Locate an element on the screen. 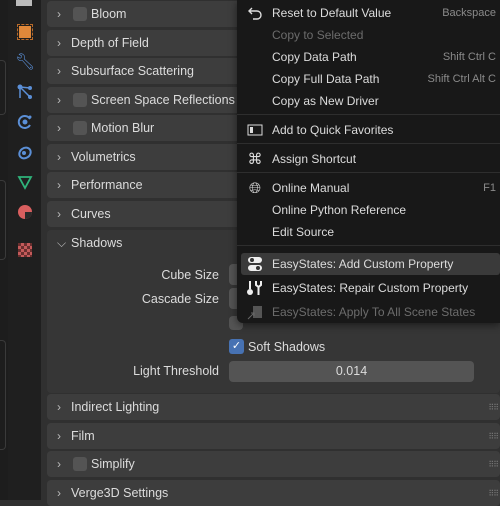 This screenshot has width=500, height=506. menu-item-add-to-quick-favorites: Add to Quick Favorites is located at coordinates (368, 130).